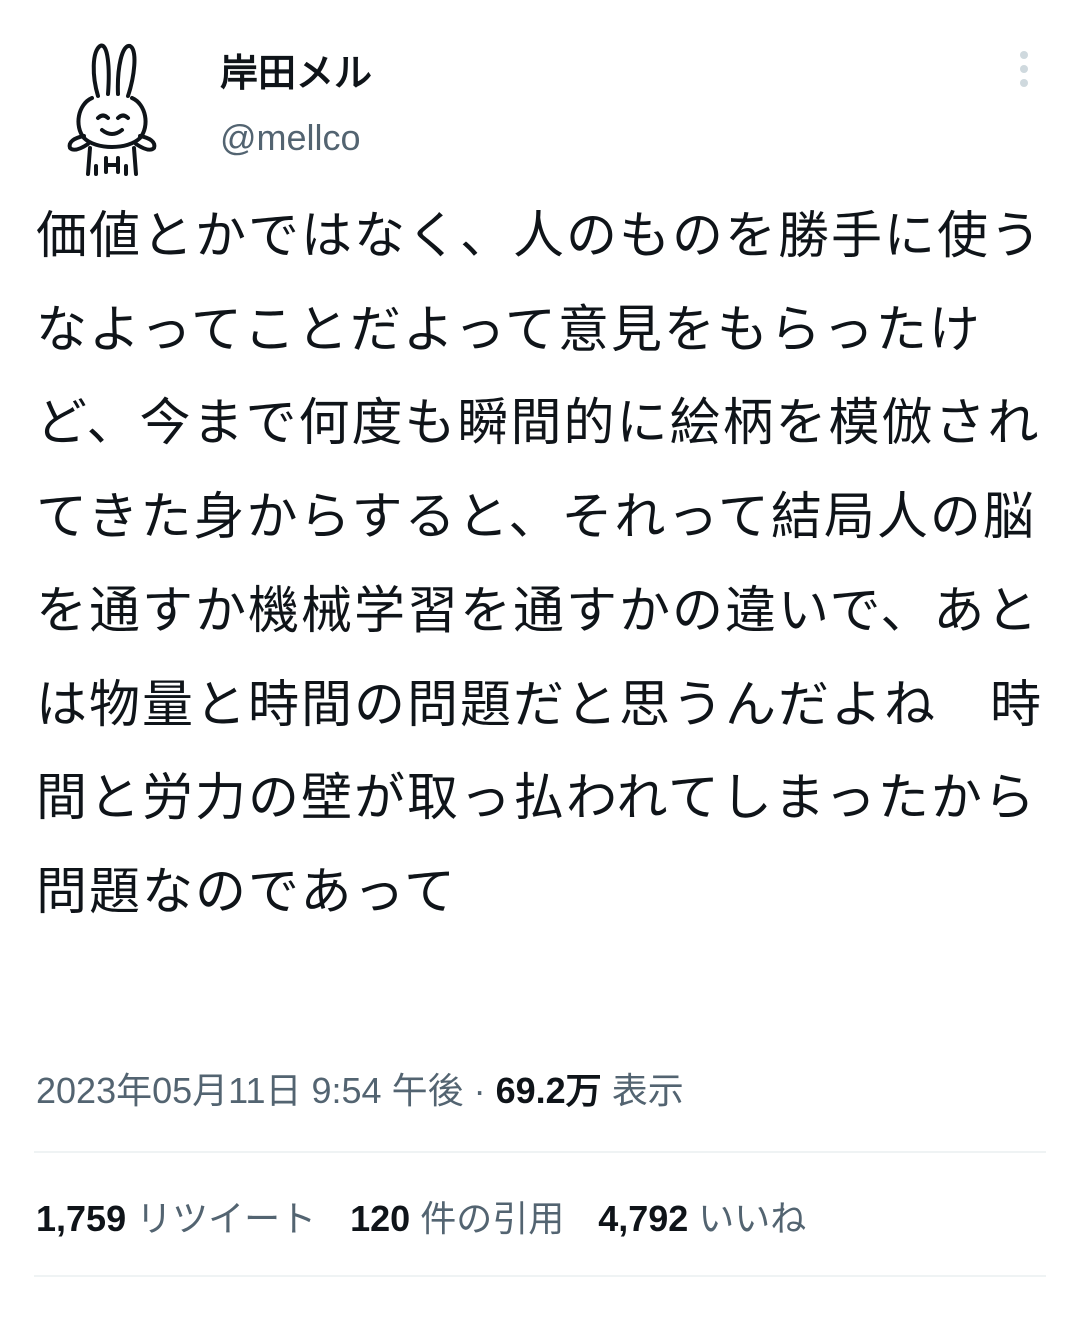  What do you see at coordinates (290, 138) in the screenshot?
I see `user-handle: @mellco` at bounding box center [290, 138].